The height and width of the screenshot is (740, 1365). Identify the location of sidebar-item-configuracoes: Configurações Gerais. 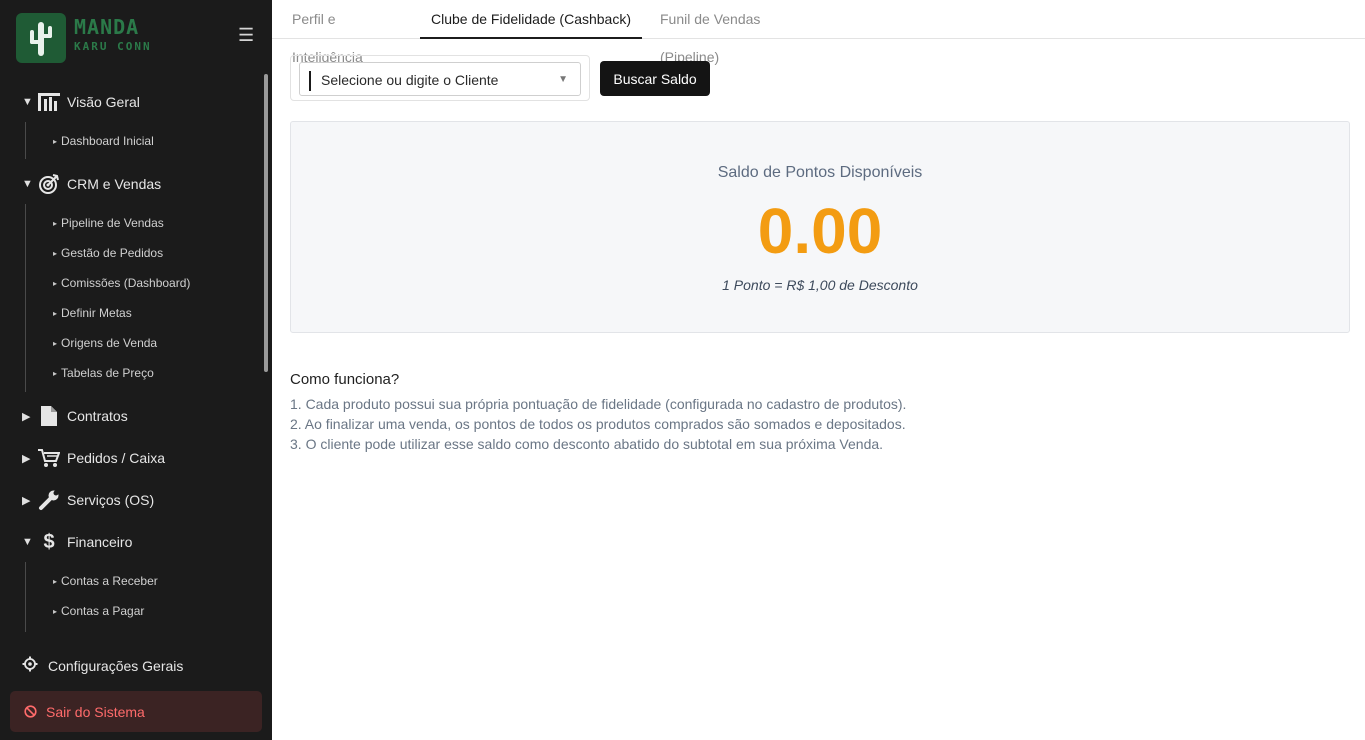
(102, 666).